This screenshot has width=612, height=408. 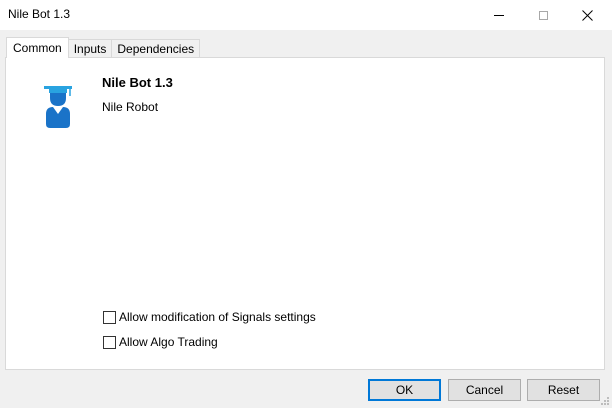 I want to click on bot-name: Nile Bot 1.3, so click(x=137, y=82).